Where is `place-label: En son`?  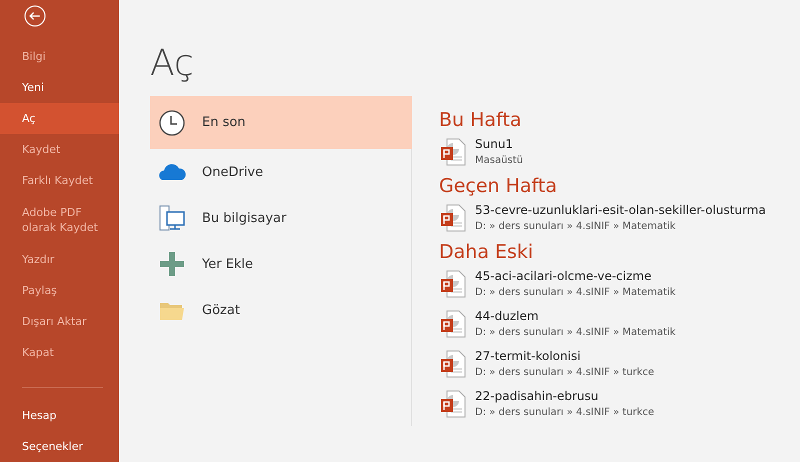 place-label: En son is located at coordinates (224, 122).